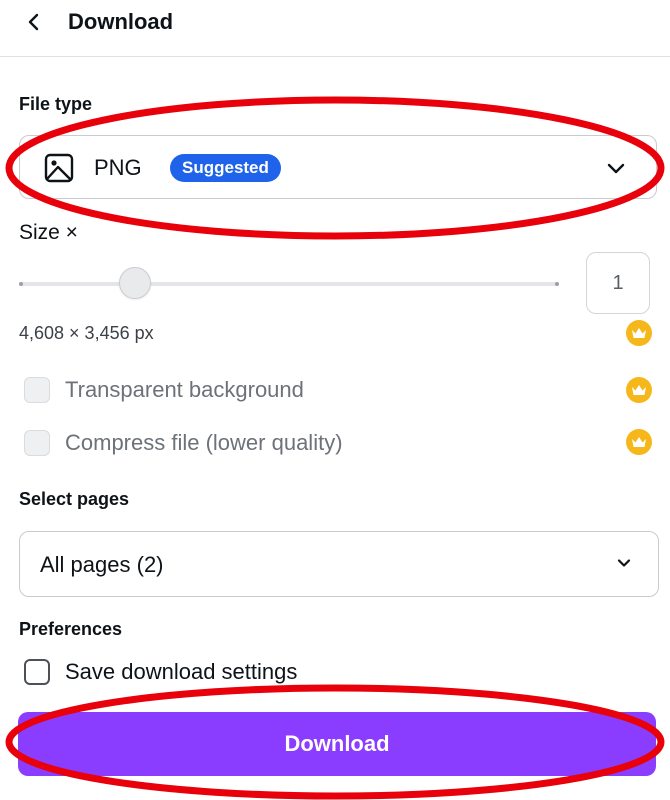 The image size is (670, 800). Describe the element at coordinates (37, 443) in the screenshot. I see `compress-file-checkbox` at that location.